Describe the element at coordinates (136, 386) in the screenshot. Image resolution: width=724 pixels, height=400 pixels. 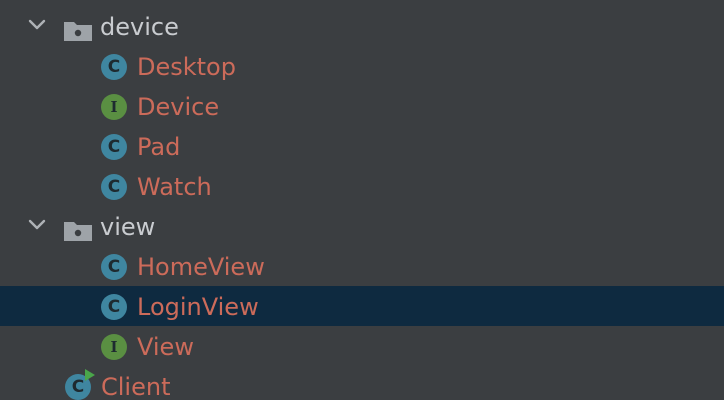
I see `class-name: Client` at that location.